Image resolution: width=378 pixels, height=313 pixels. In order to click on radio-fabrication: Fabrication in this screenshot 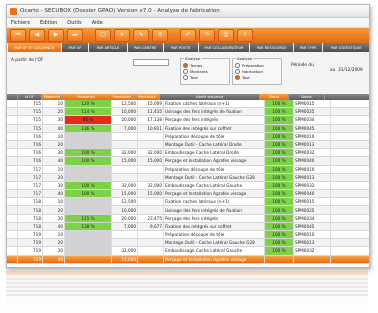, I will do `click(257, 71)`.